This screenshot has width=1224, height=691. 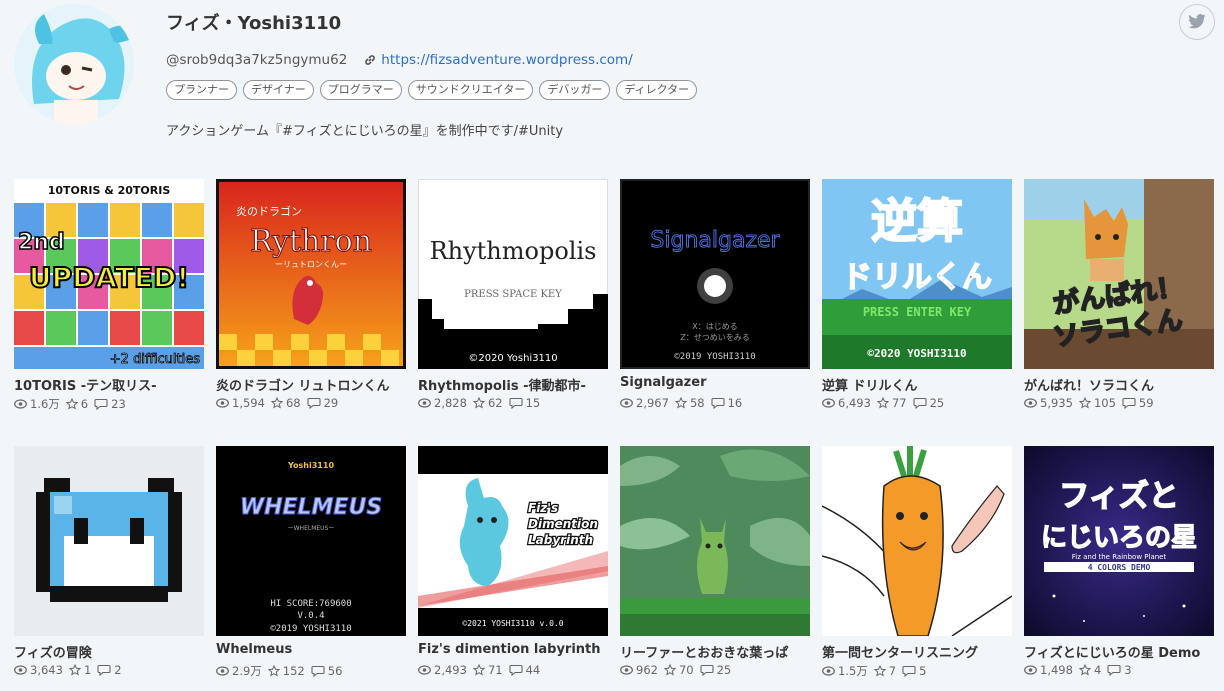 What do you see at coordinates (495, 403) in the screenshot?
I see `star-count: 62` at bounding box center [495, 403].